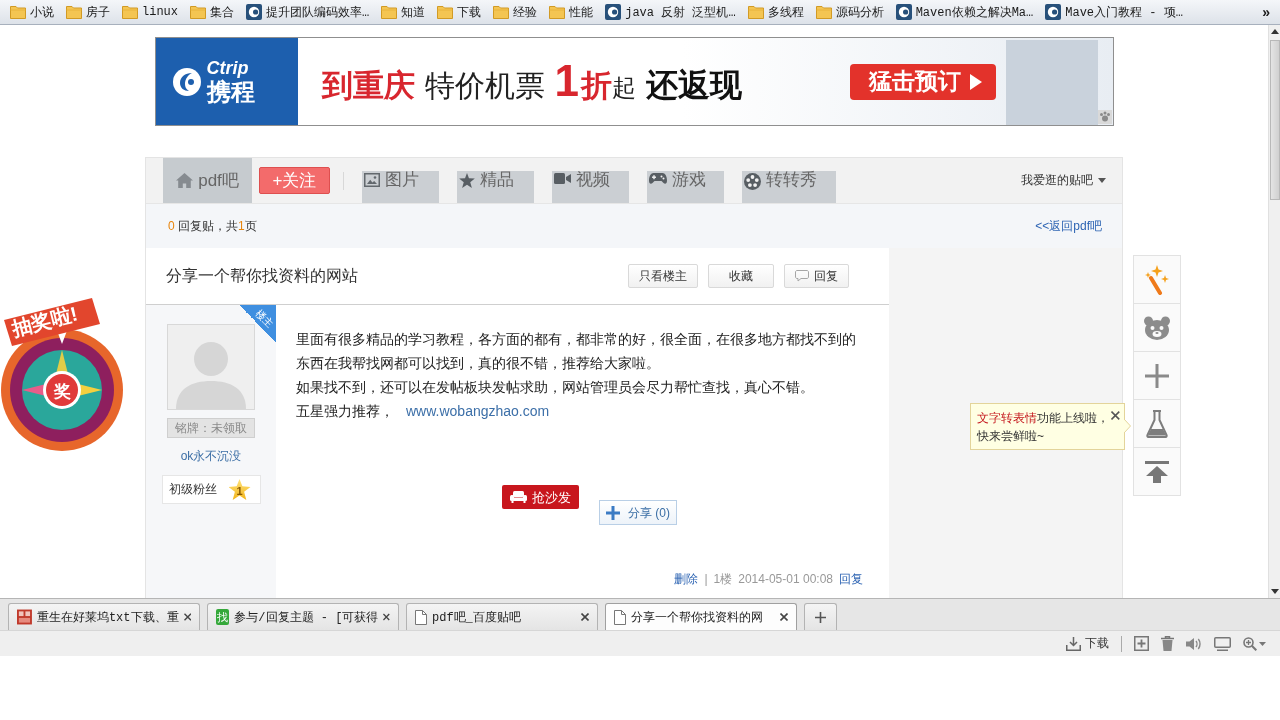  I want to click on bookmark-item: 性能, so click(571, 12).